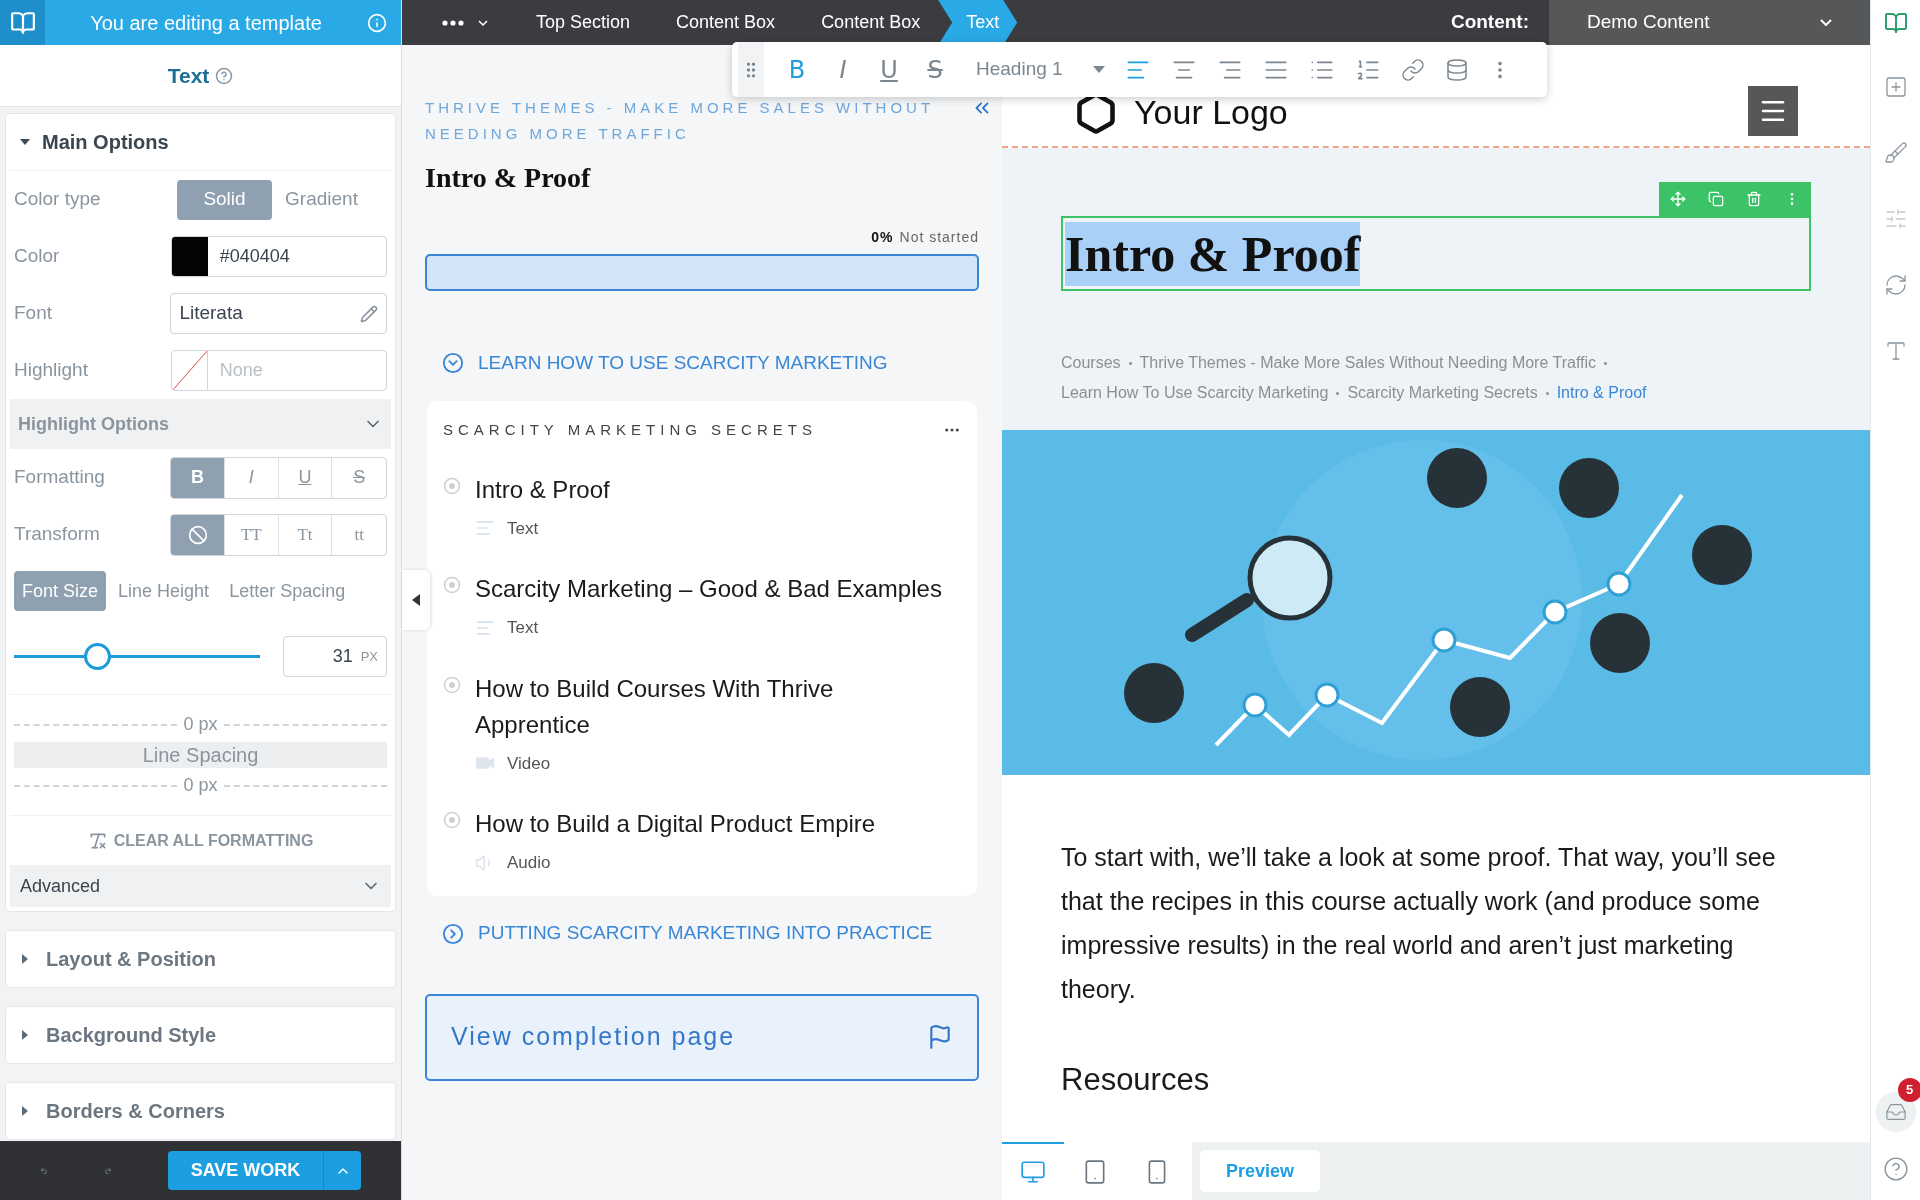 This screenshot has height=1200, width=1920. What do you see at coordinates (1091, 363) in the screenshot?
I see `breadcrumb-link: Courses` at bounding box center [1091, 363].